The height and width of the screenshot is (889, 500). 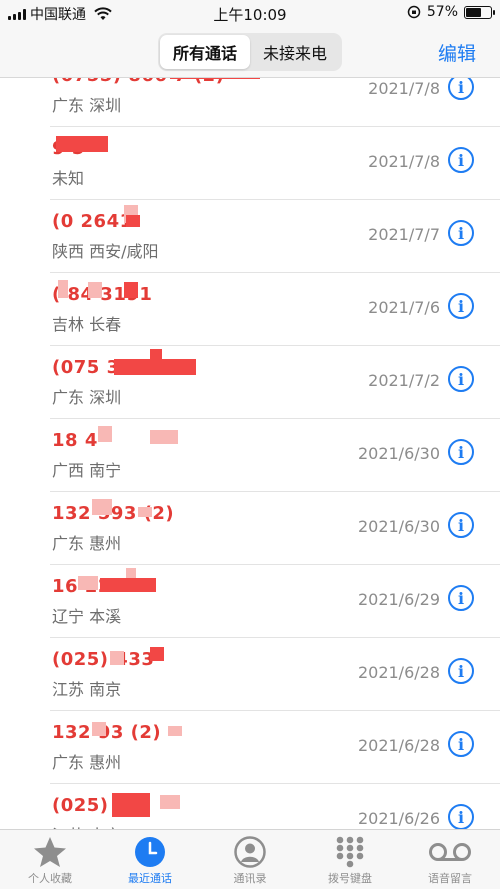 I want to click on tab-keypad: 拨号键盘, so click(x=350, y=859).